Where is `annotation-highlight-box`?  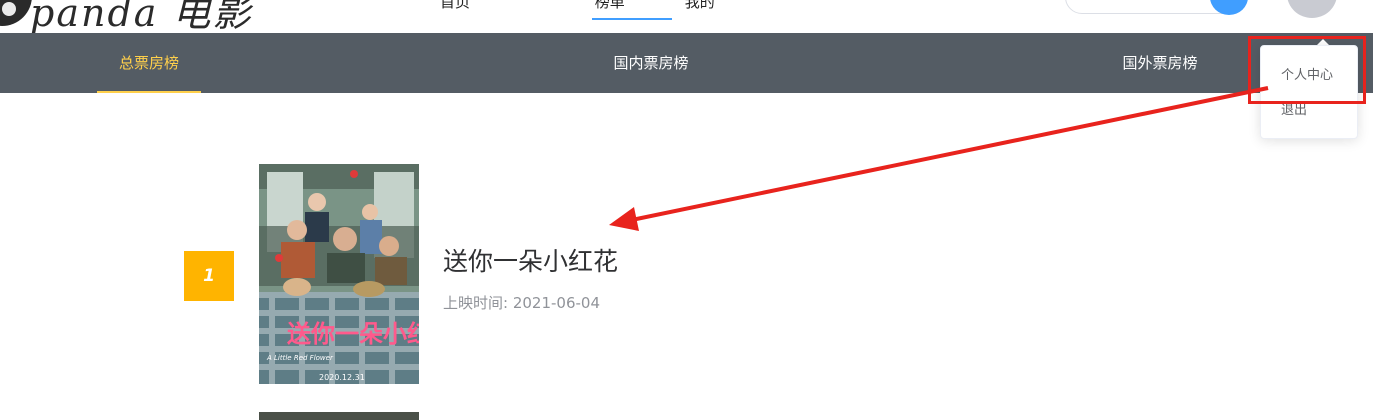 annotation-highlight-box is located at coordinates (1307, 70).